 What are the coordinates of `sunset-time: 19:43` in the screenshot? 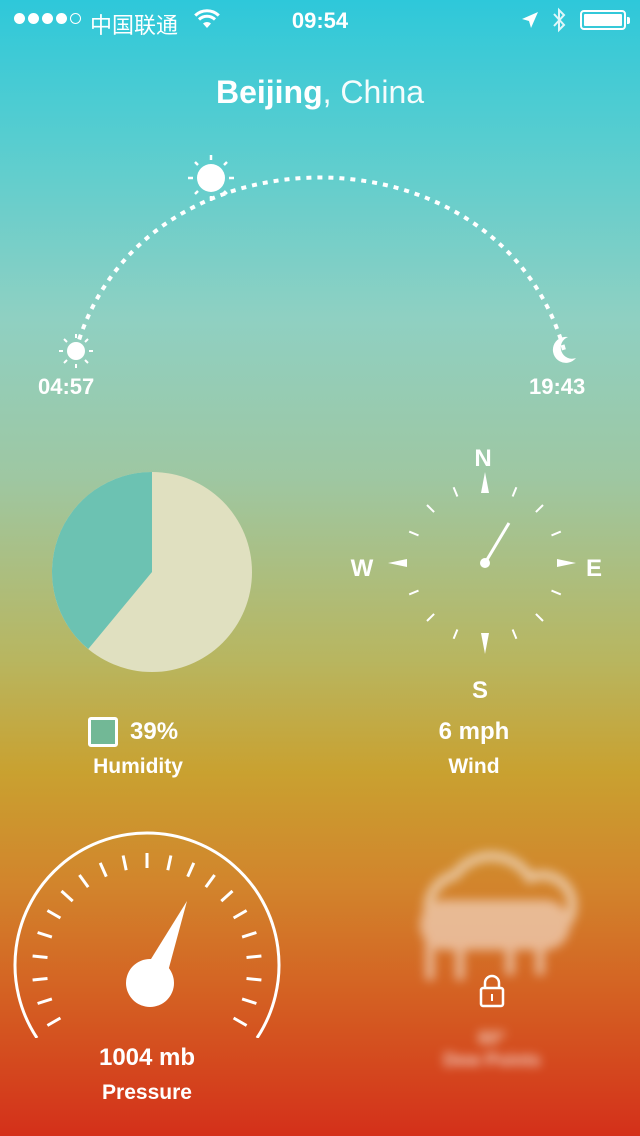 It's located at (557, 386).